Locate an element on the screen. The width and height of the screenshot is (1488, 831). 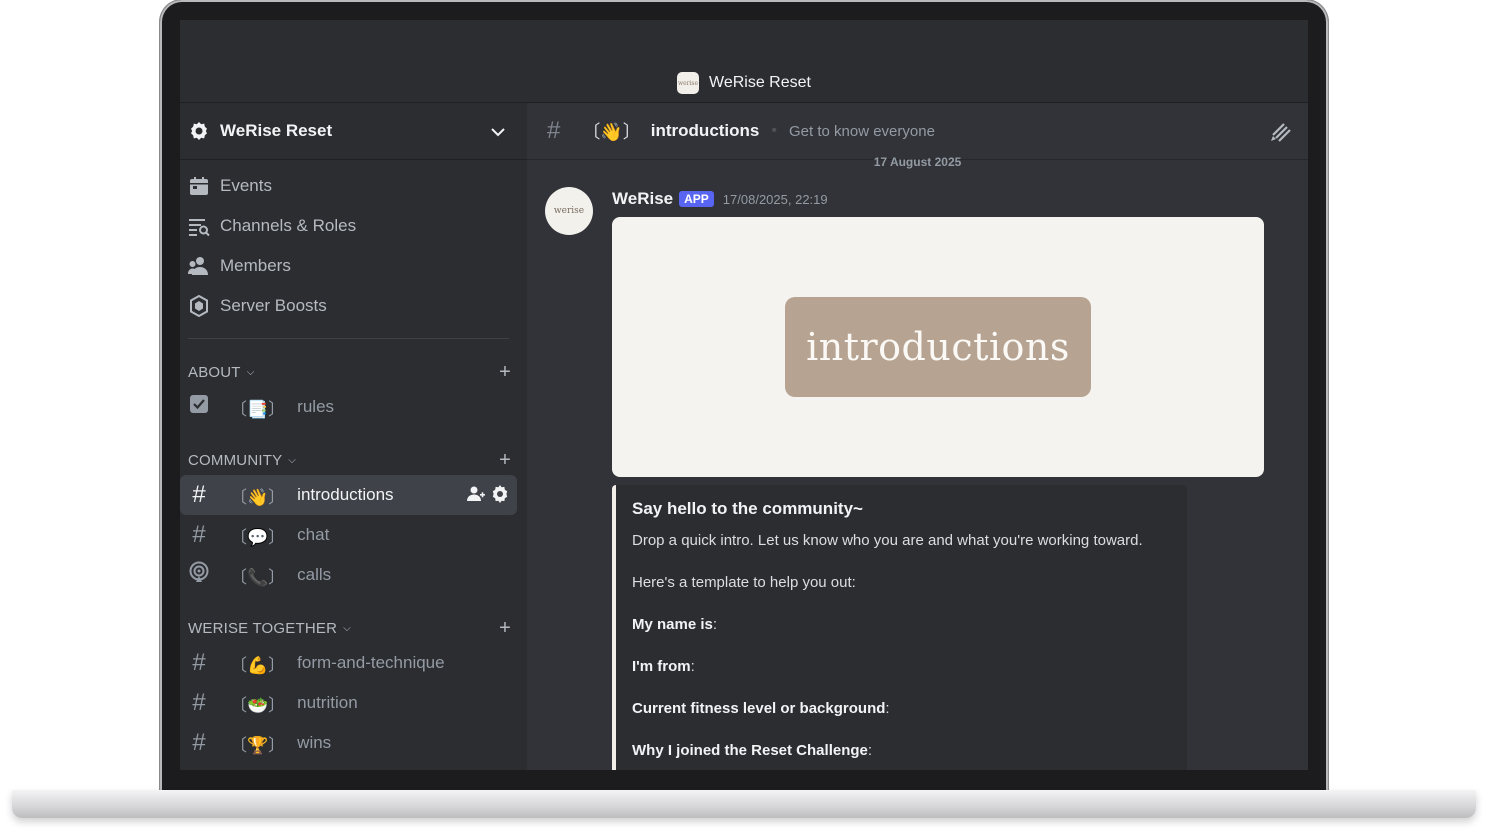
channel-chat: # 〔💬〕 chat is located at coordinates (348, 535).